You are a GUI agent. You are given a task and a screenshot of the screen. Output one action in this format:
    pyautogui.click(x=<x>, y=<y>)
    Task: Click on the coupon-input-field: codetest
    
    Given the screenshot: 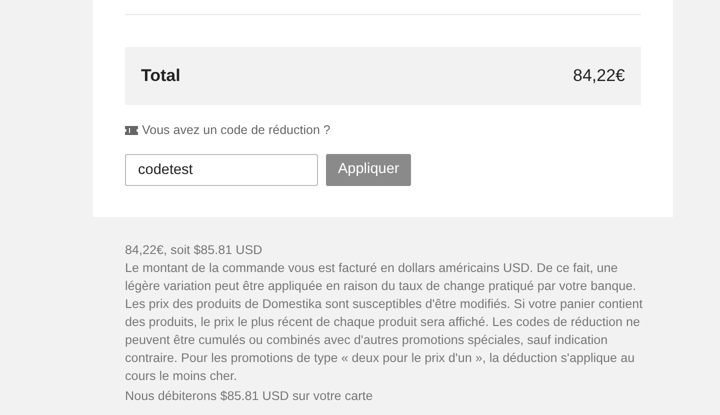 What is the action you would take?
    pyautogui.click(x=221, y=170)
    